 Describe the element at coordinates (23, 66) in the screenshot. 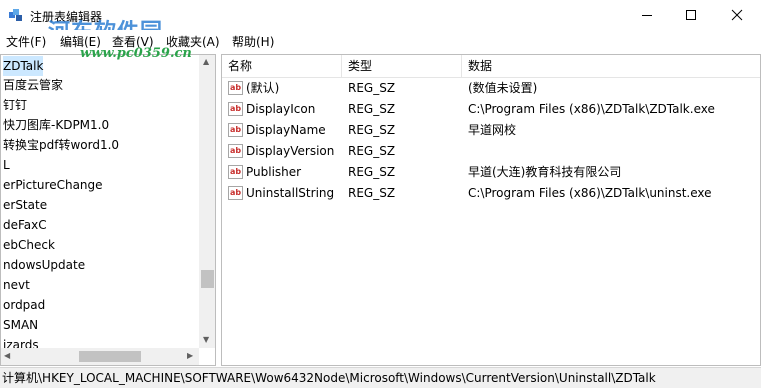

I see `tree-item-zdtalk: ZDTalk` at that location.